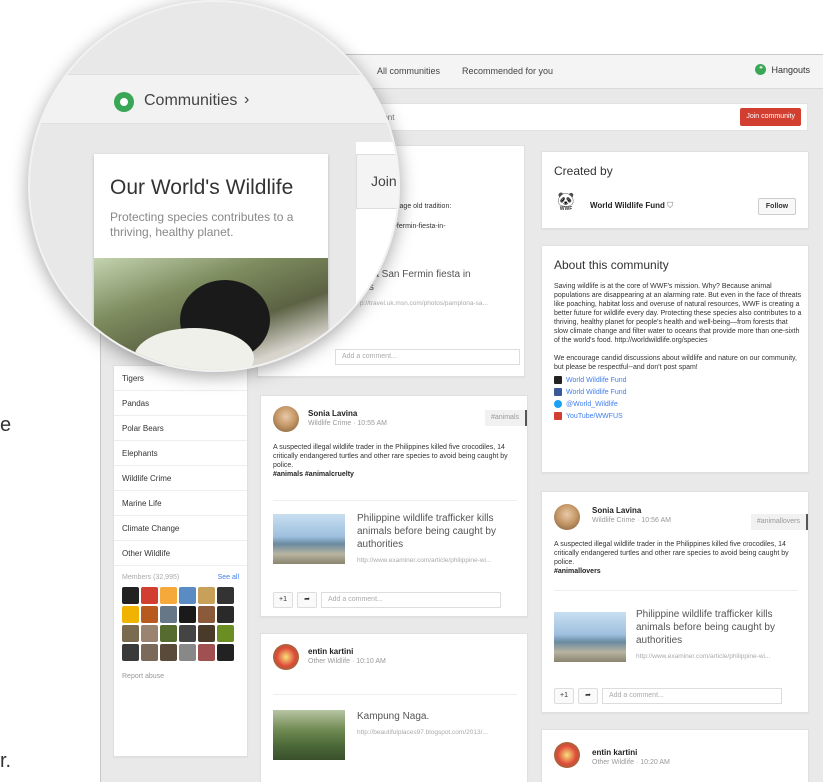 The width and height of the screenshot is (823, 782). What do you see at coordinates (678, 404) in the screenshot?
I see `link-twitter: @World_Wildlife` at bounding box center [678, 404].